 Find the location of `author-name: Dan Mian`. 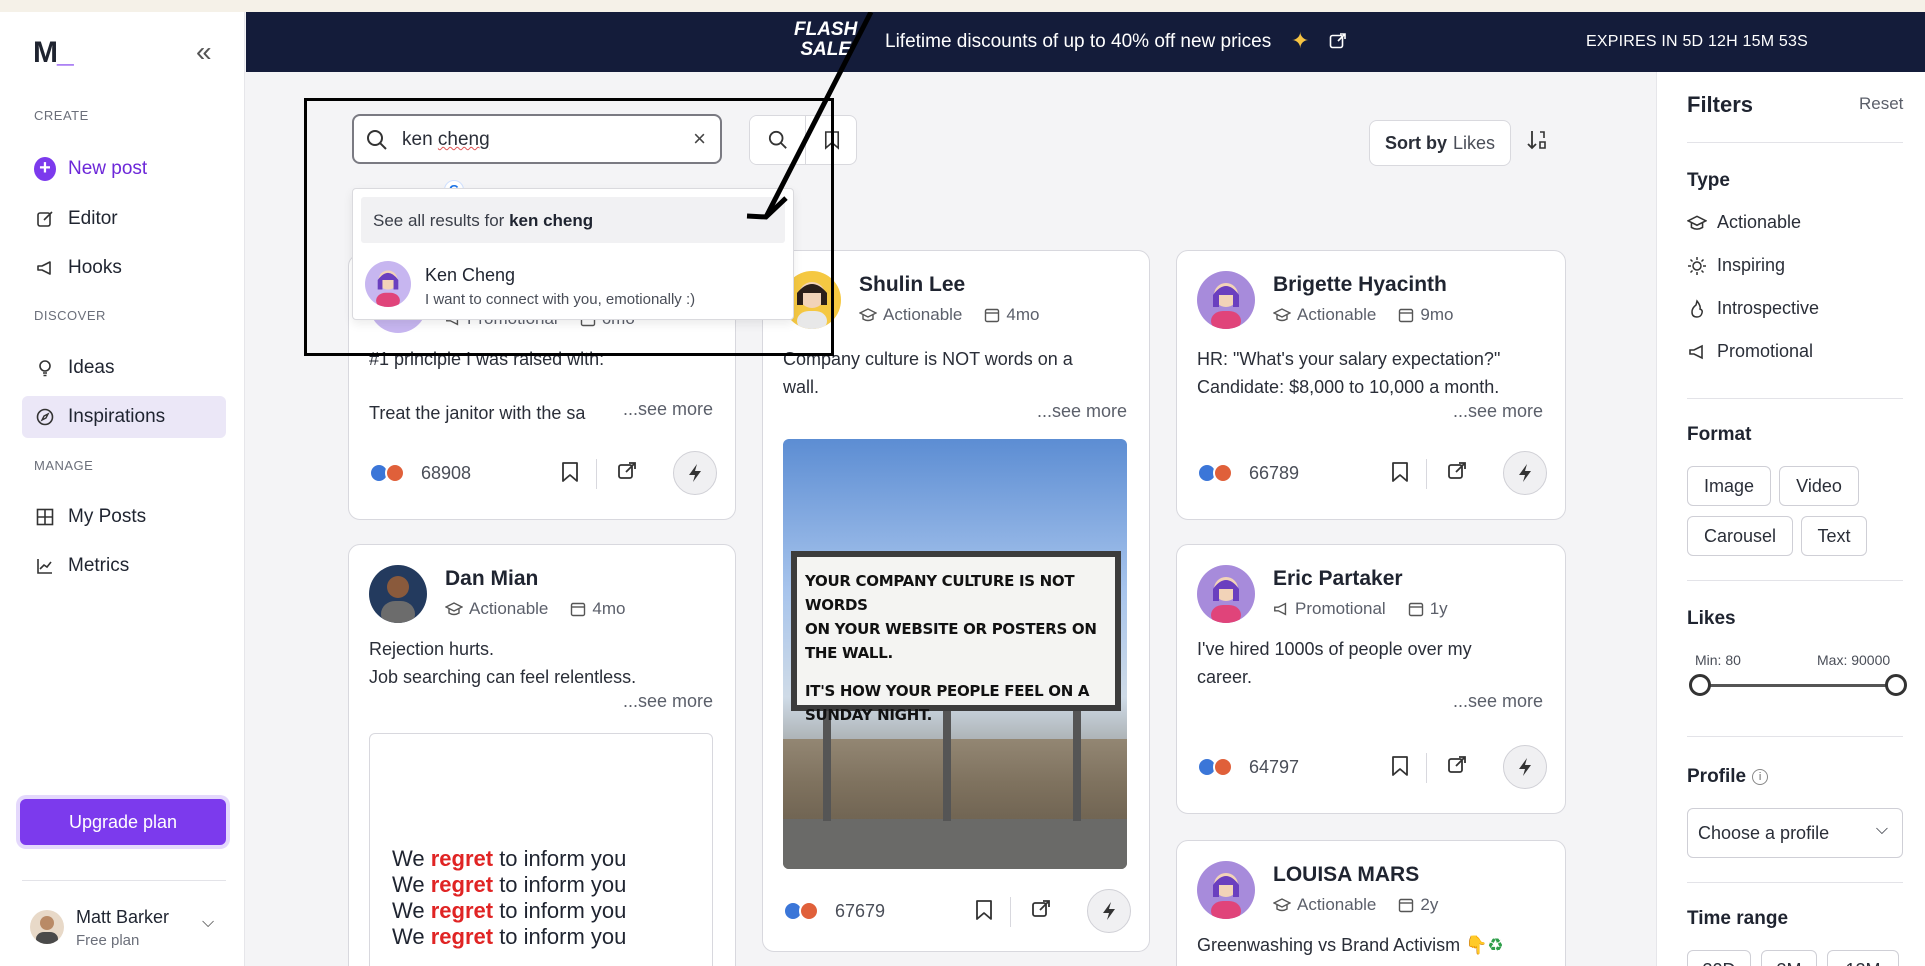

author-name: Dan Mian is located at coordinates (491, 579).